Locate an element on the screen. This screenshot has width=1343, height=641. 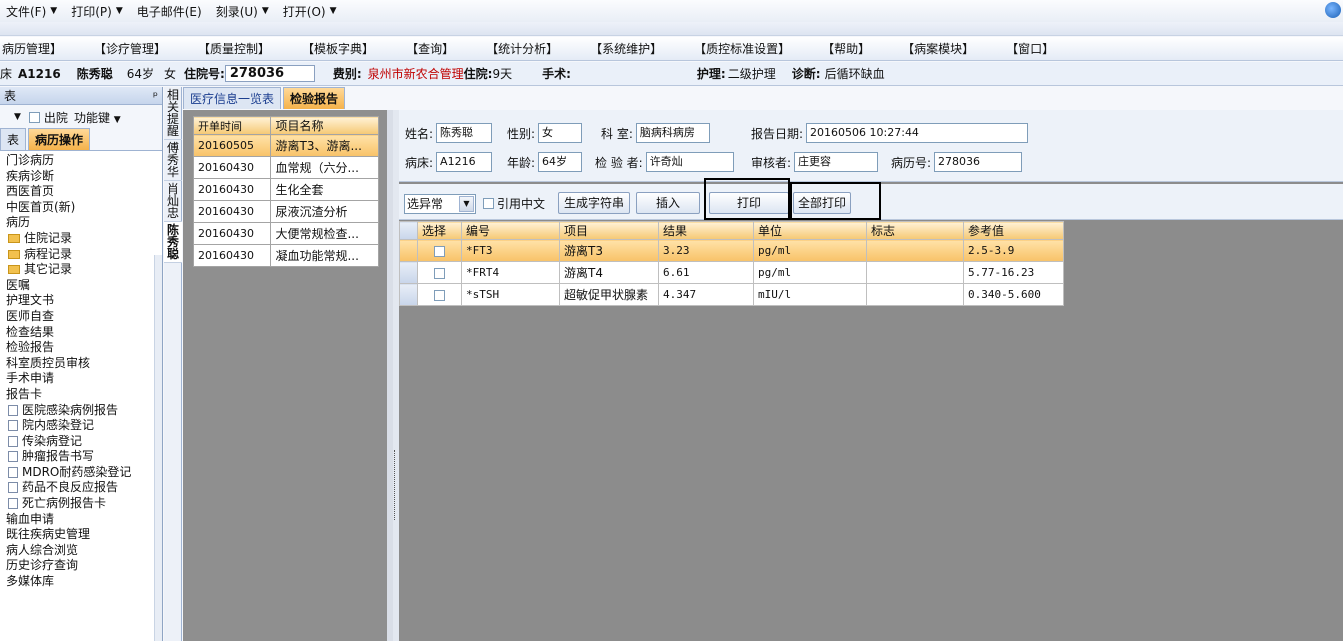
report-date-field: 20160506 10:27:44 is located at coordinates (917, 133).